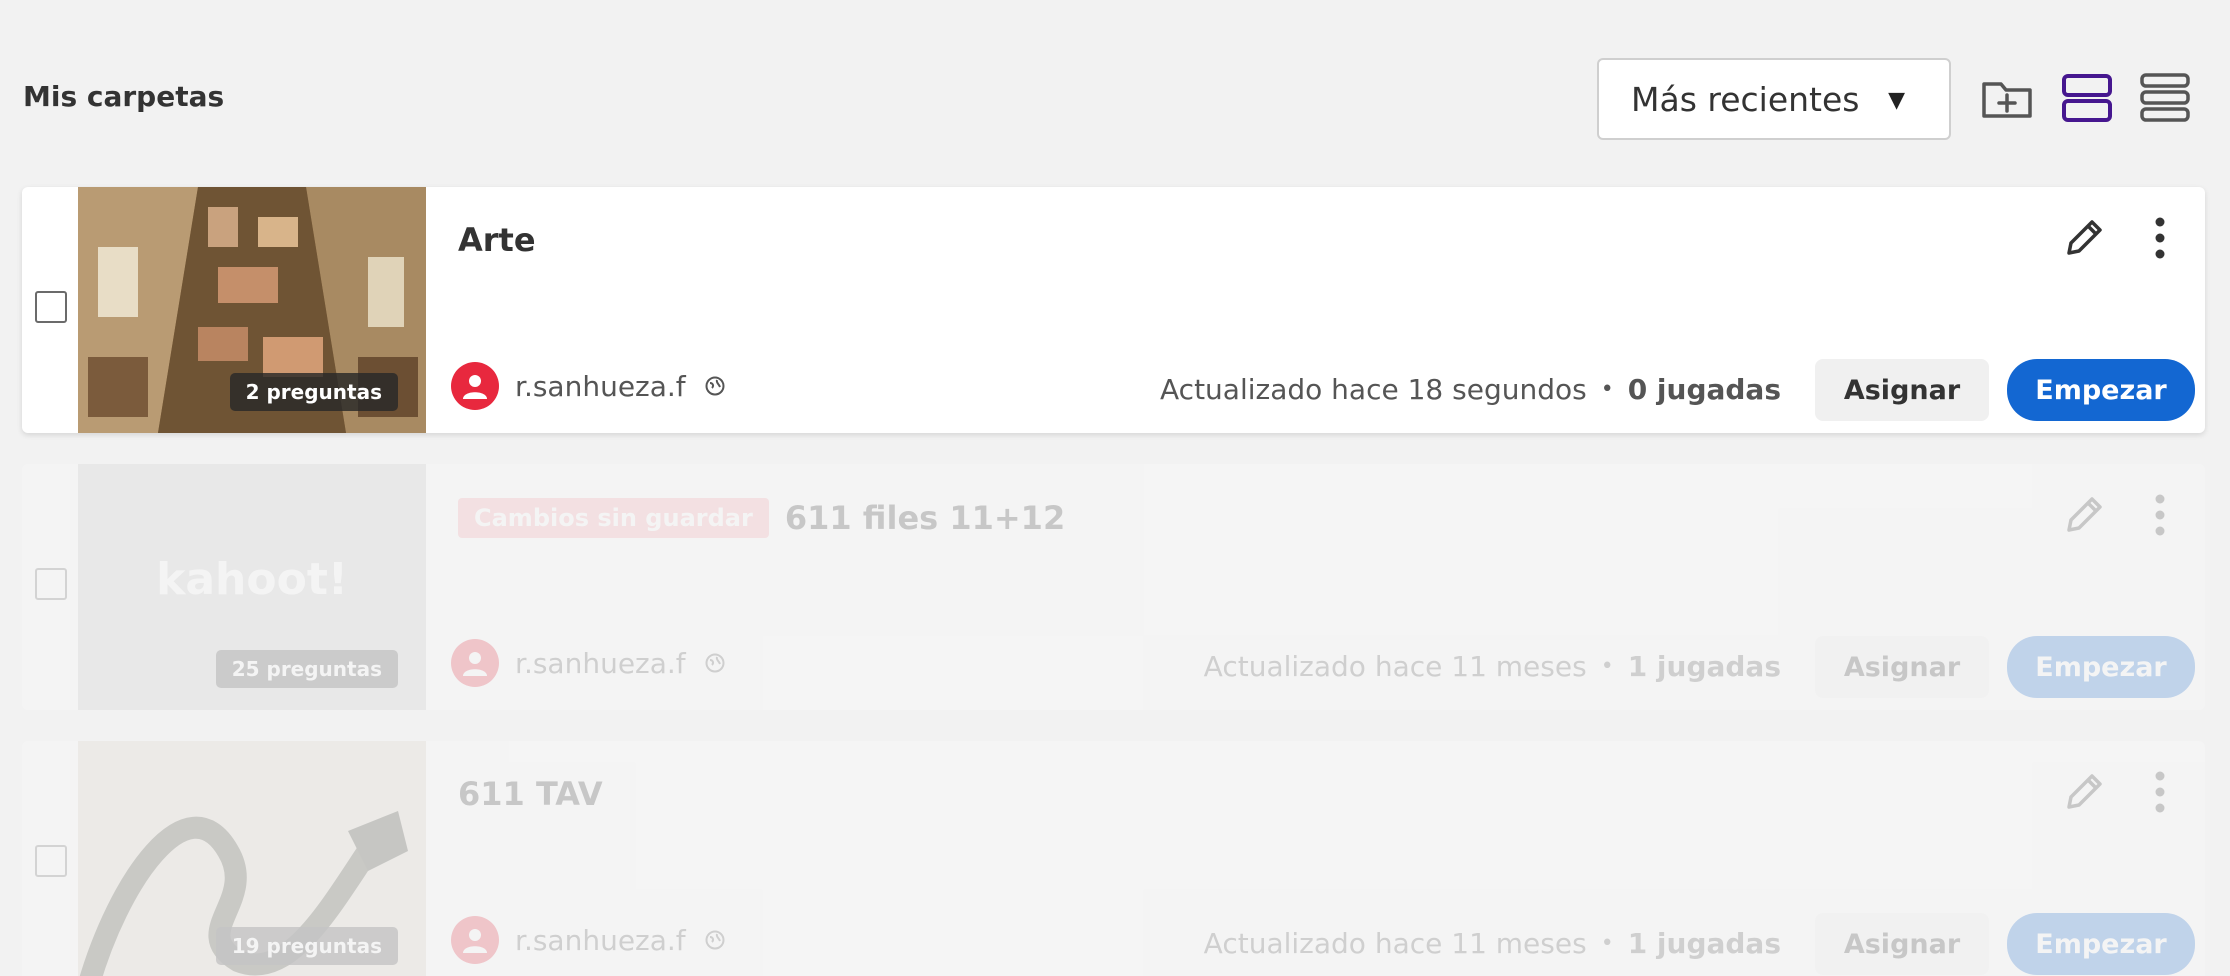  Describe the element at coordinates (313, 392) in the screenshot. I see `question-count-badge: 2 preguntas` at that location.